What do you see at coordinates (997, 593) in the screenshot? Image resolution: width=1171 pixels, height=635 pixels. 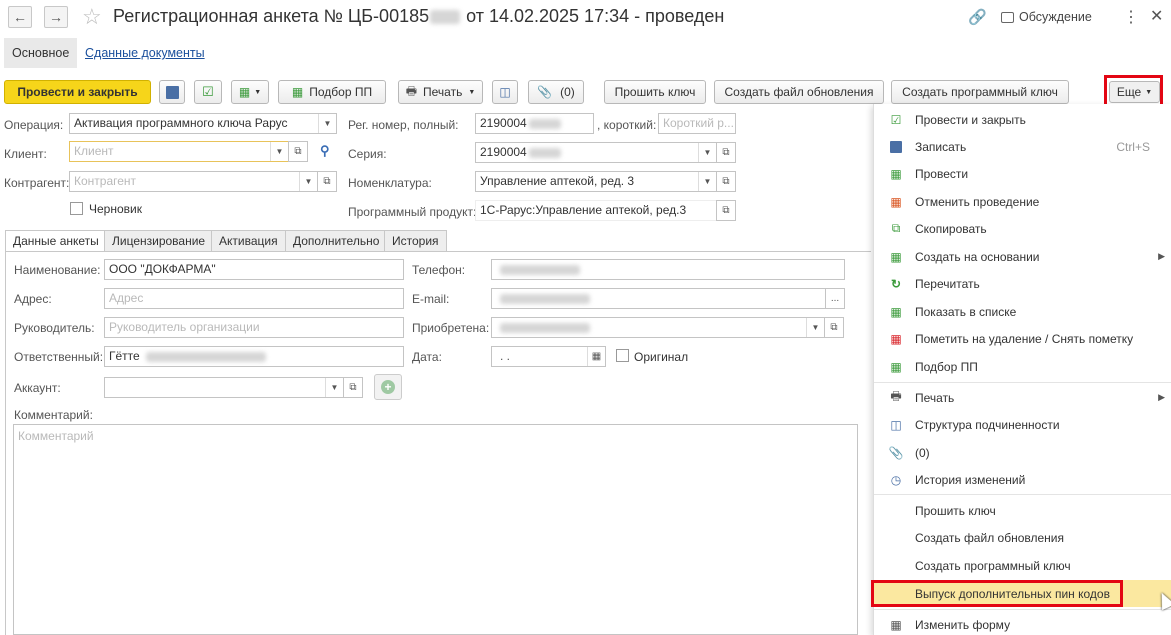 I see `highlight-frame-pin-codes` at bounding box center [997, 593].